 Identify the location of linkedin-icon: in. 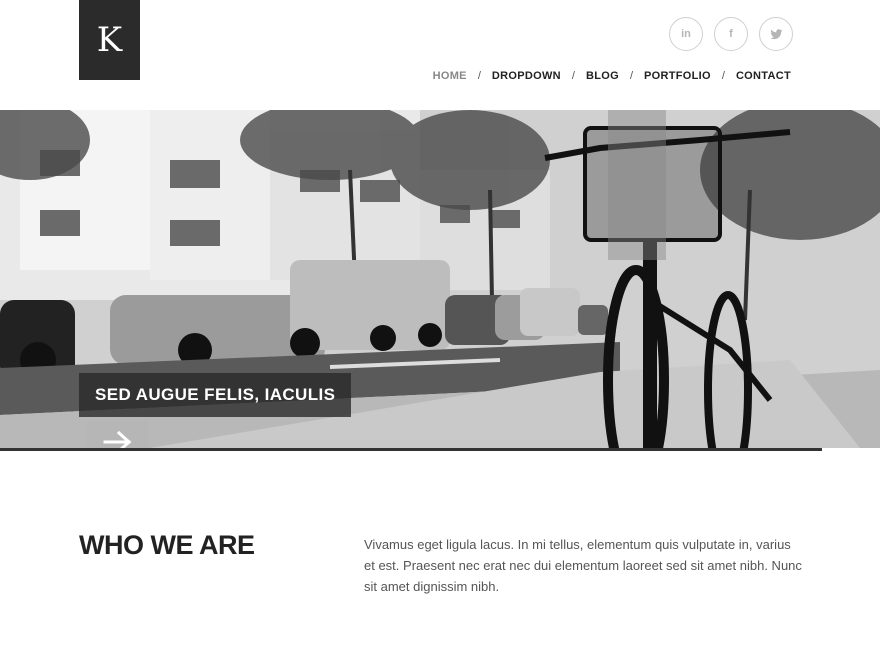
(686, 34).